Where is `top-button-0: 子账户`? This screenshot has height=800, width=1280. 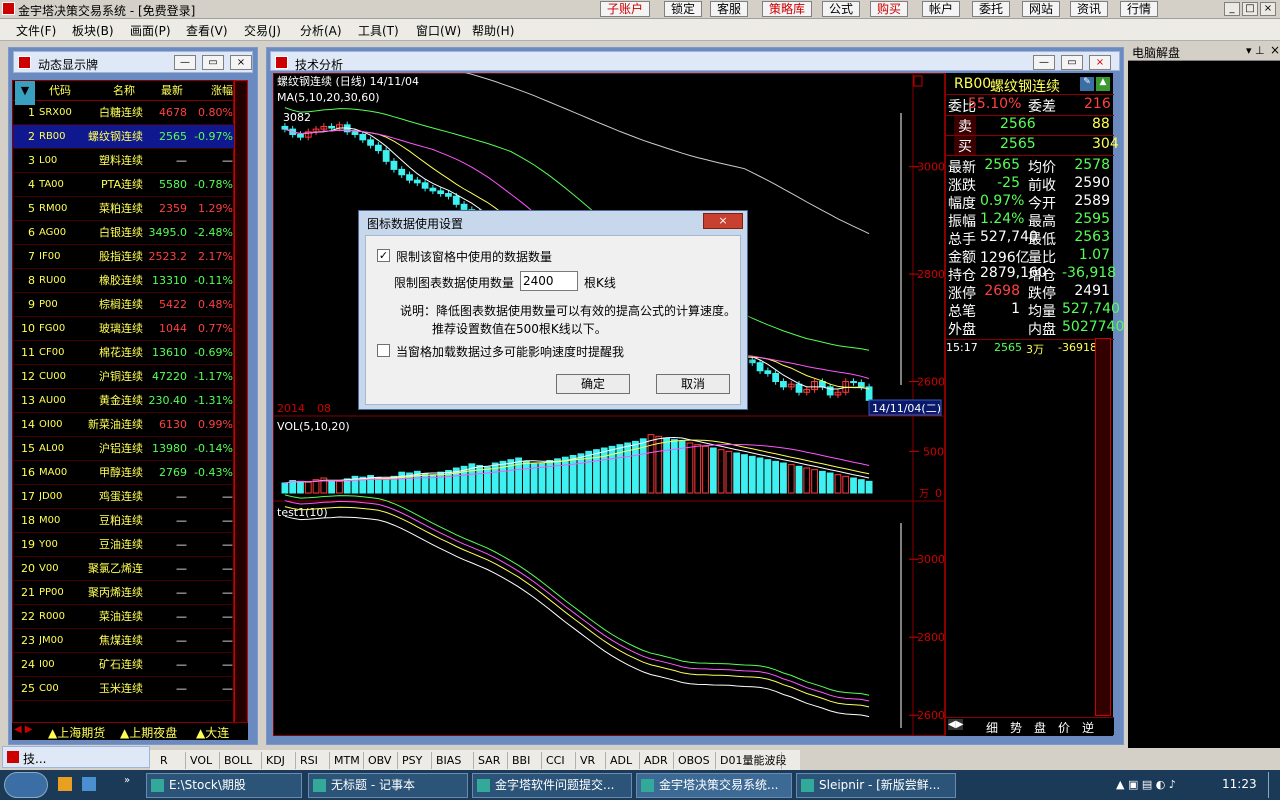 top-button-0: 子账户 is located at coordinates (625, 9).